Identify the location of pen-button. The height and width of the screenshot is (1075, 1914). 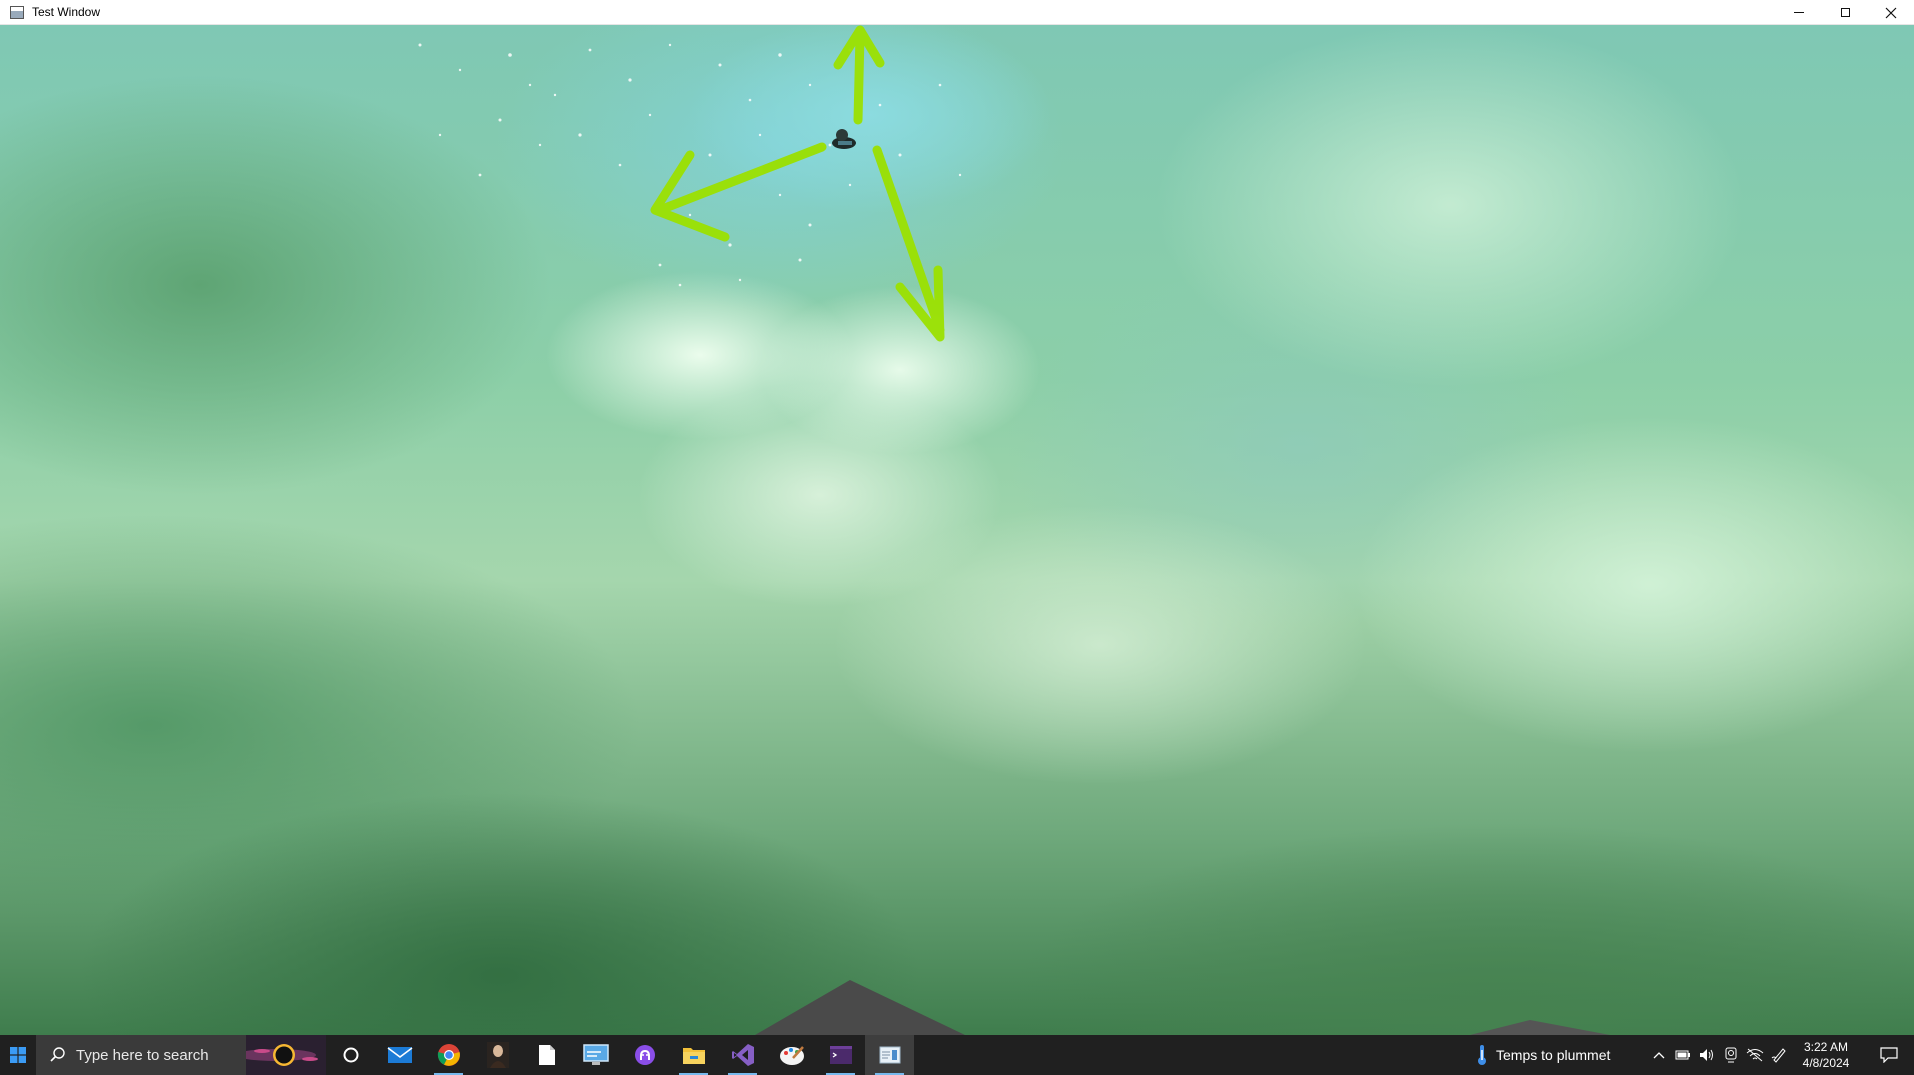
(1779, 1055).